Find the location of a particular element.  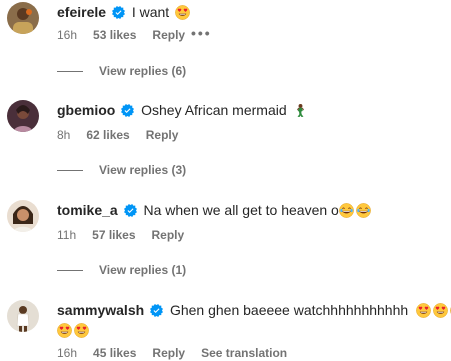

see-translation-button: See translation is located at coordinates (244, 353).